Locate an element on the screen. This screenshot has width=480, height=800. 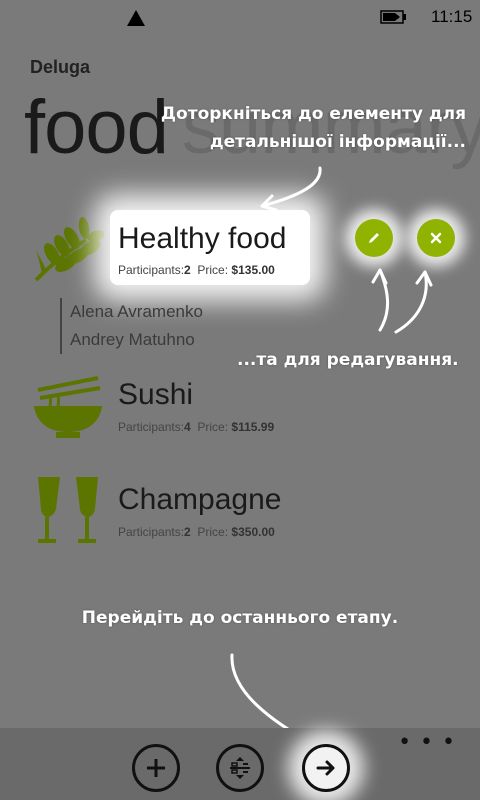
split-button is located at coordinates (240, 768).